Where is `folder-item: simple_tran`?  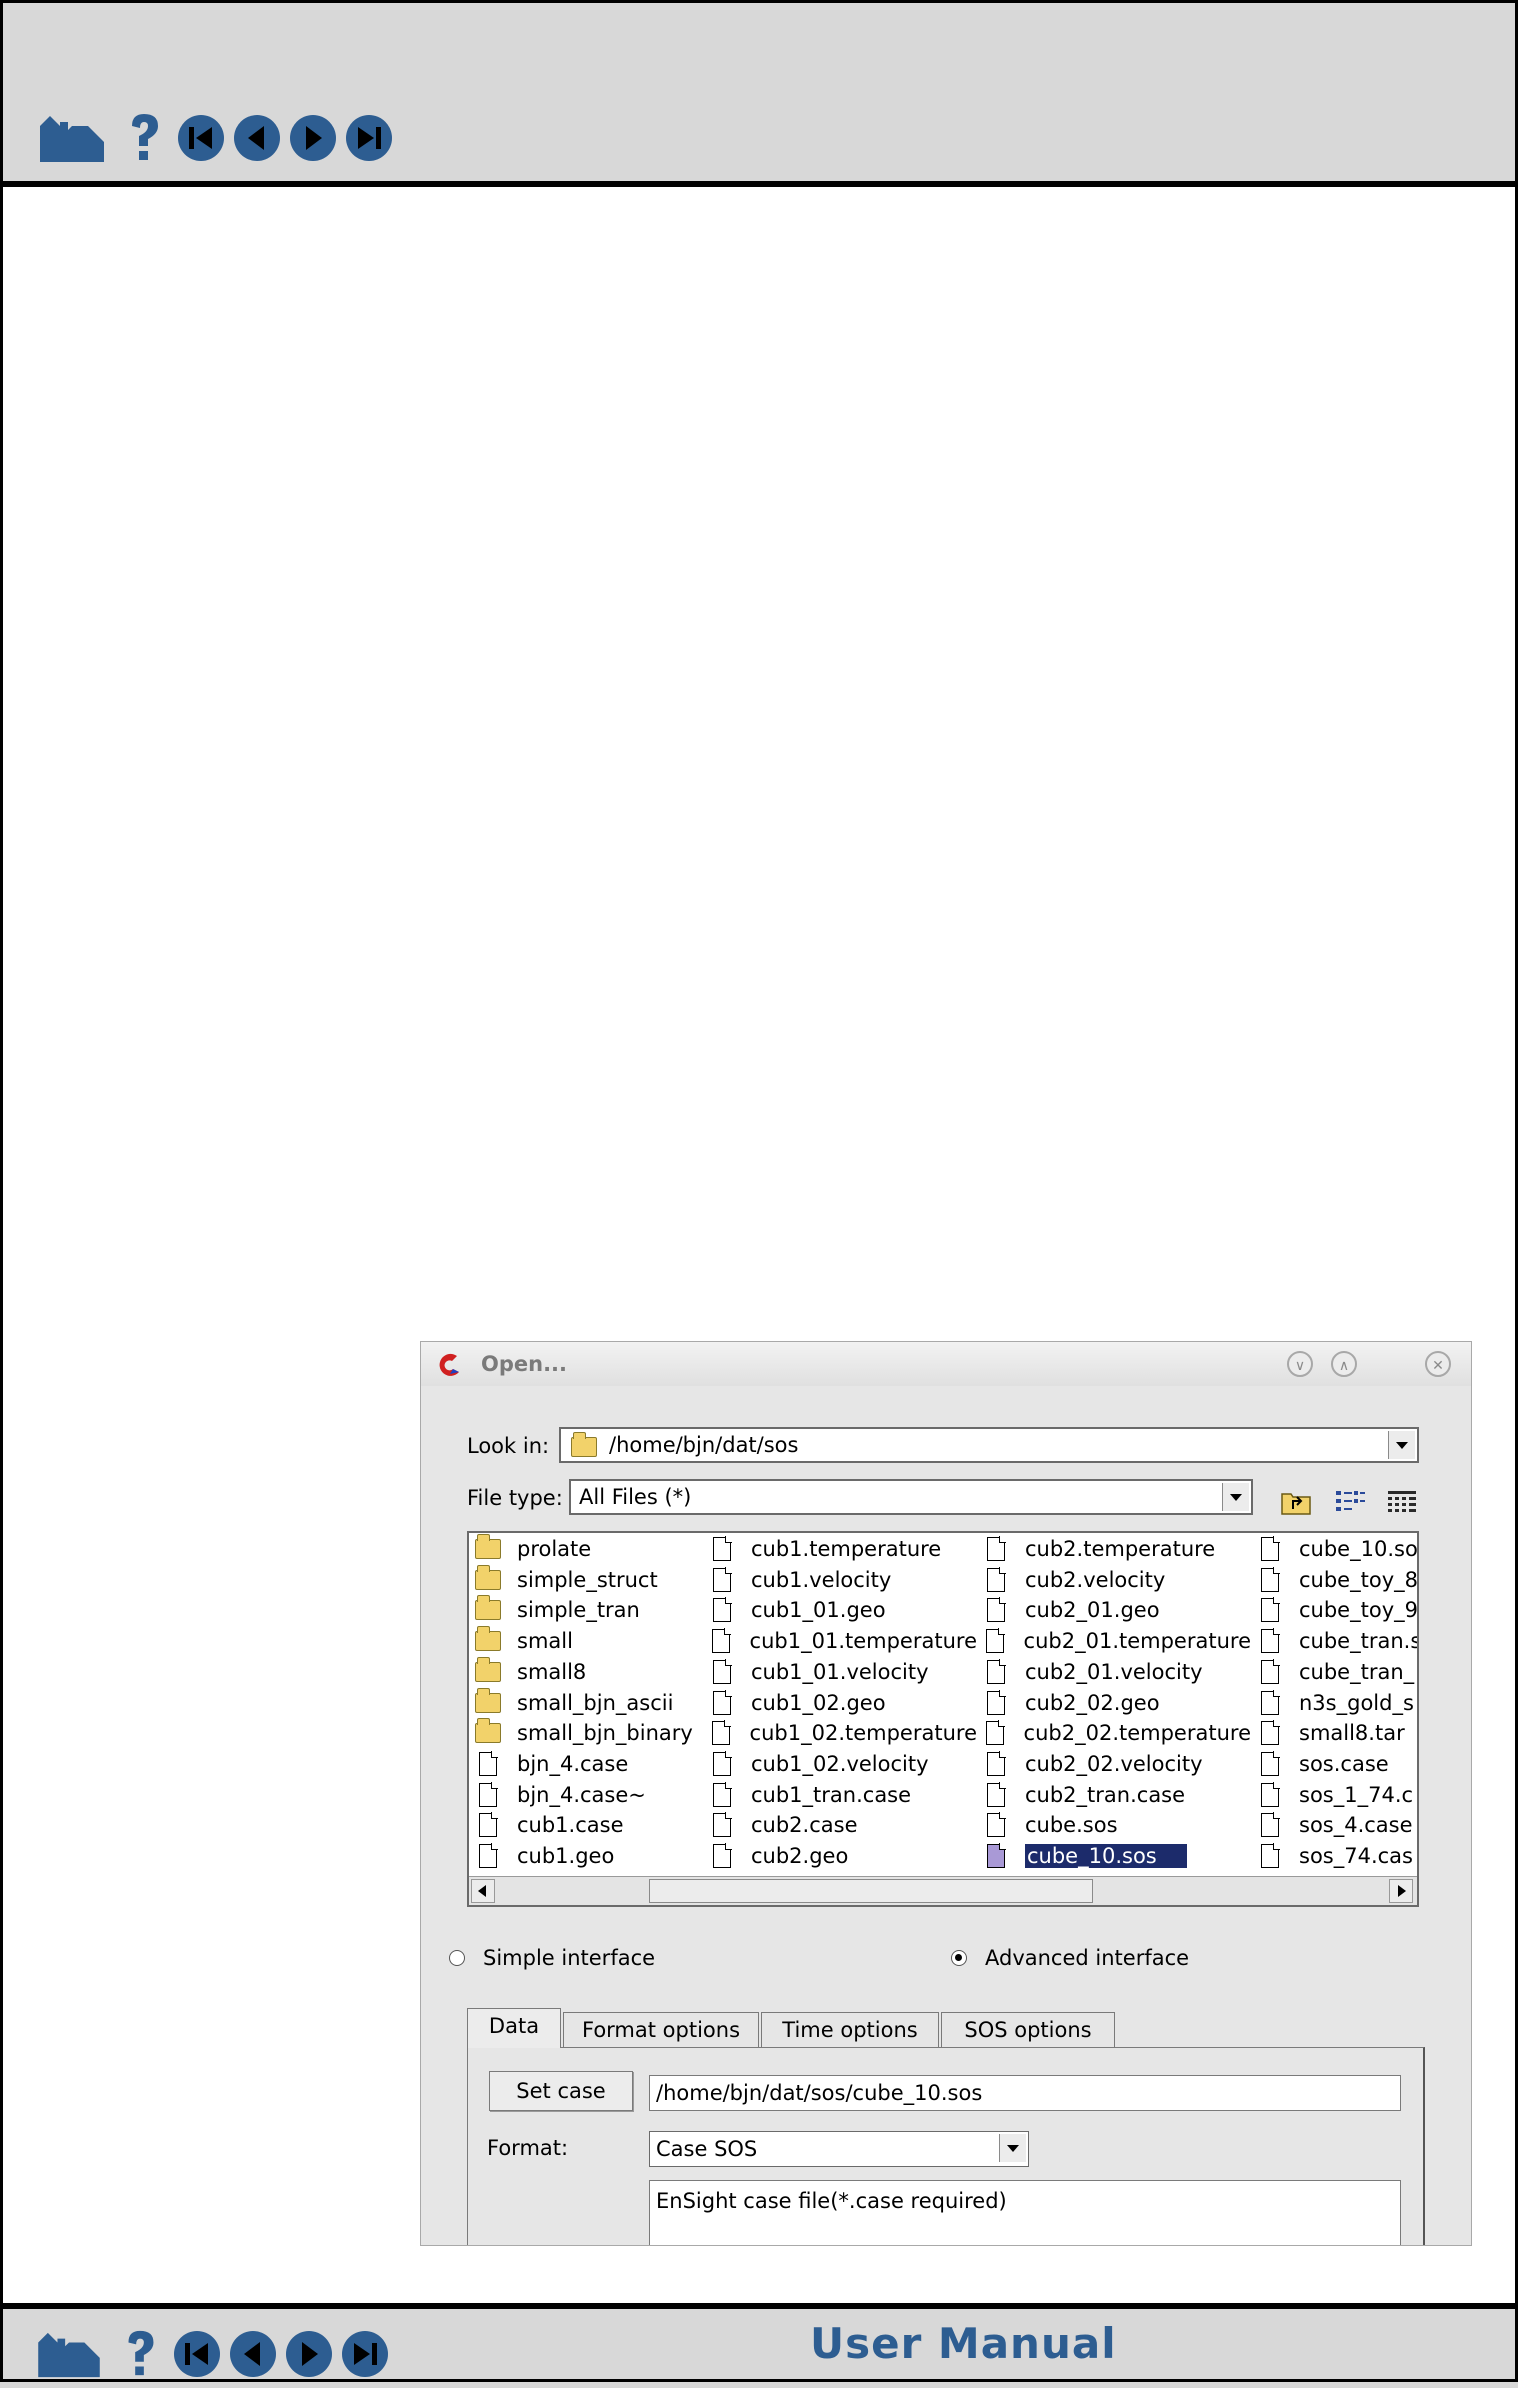 folder-item: simple_tran is located at coordinates (608, 1609).